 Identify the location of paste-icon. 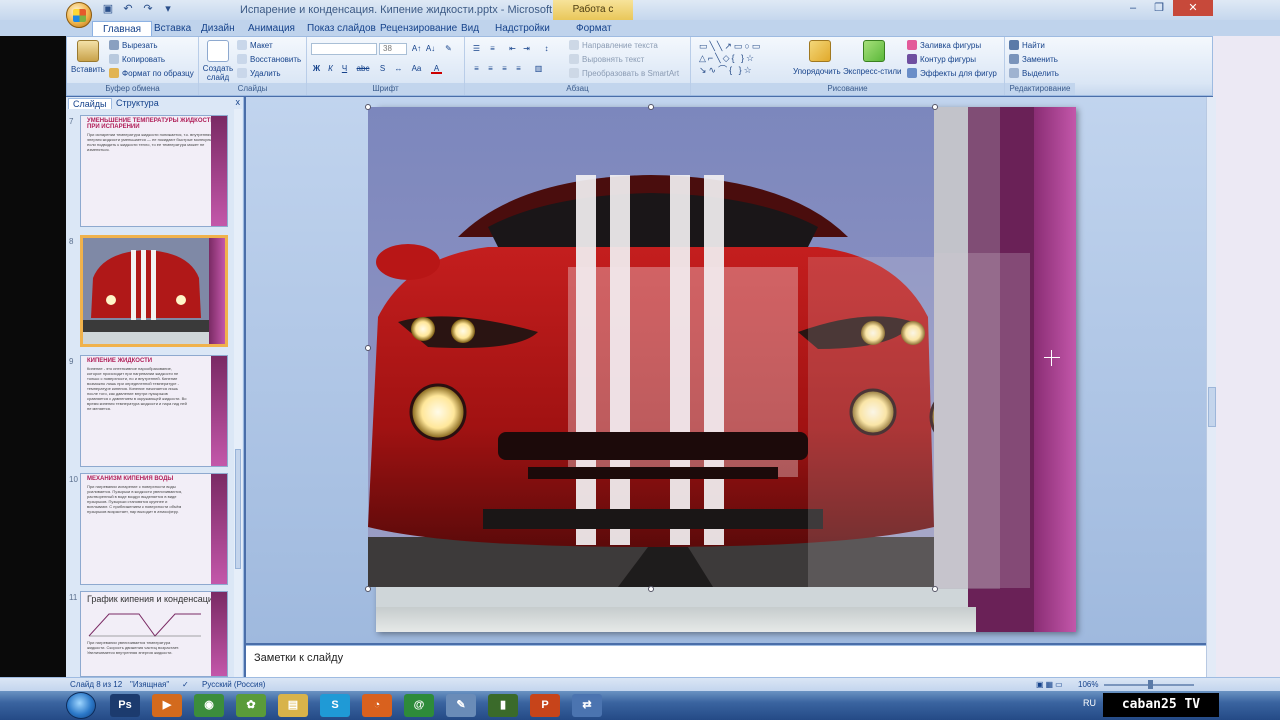
(88, 51).